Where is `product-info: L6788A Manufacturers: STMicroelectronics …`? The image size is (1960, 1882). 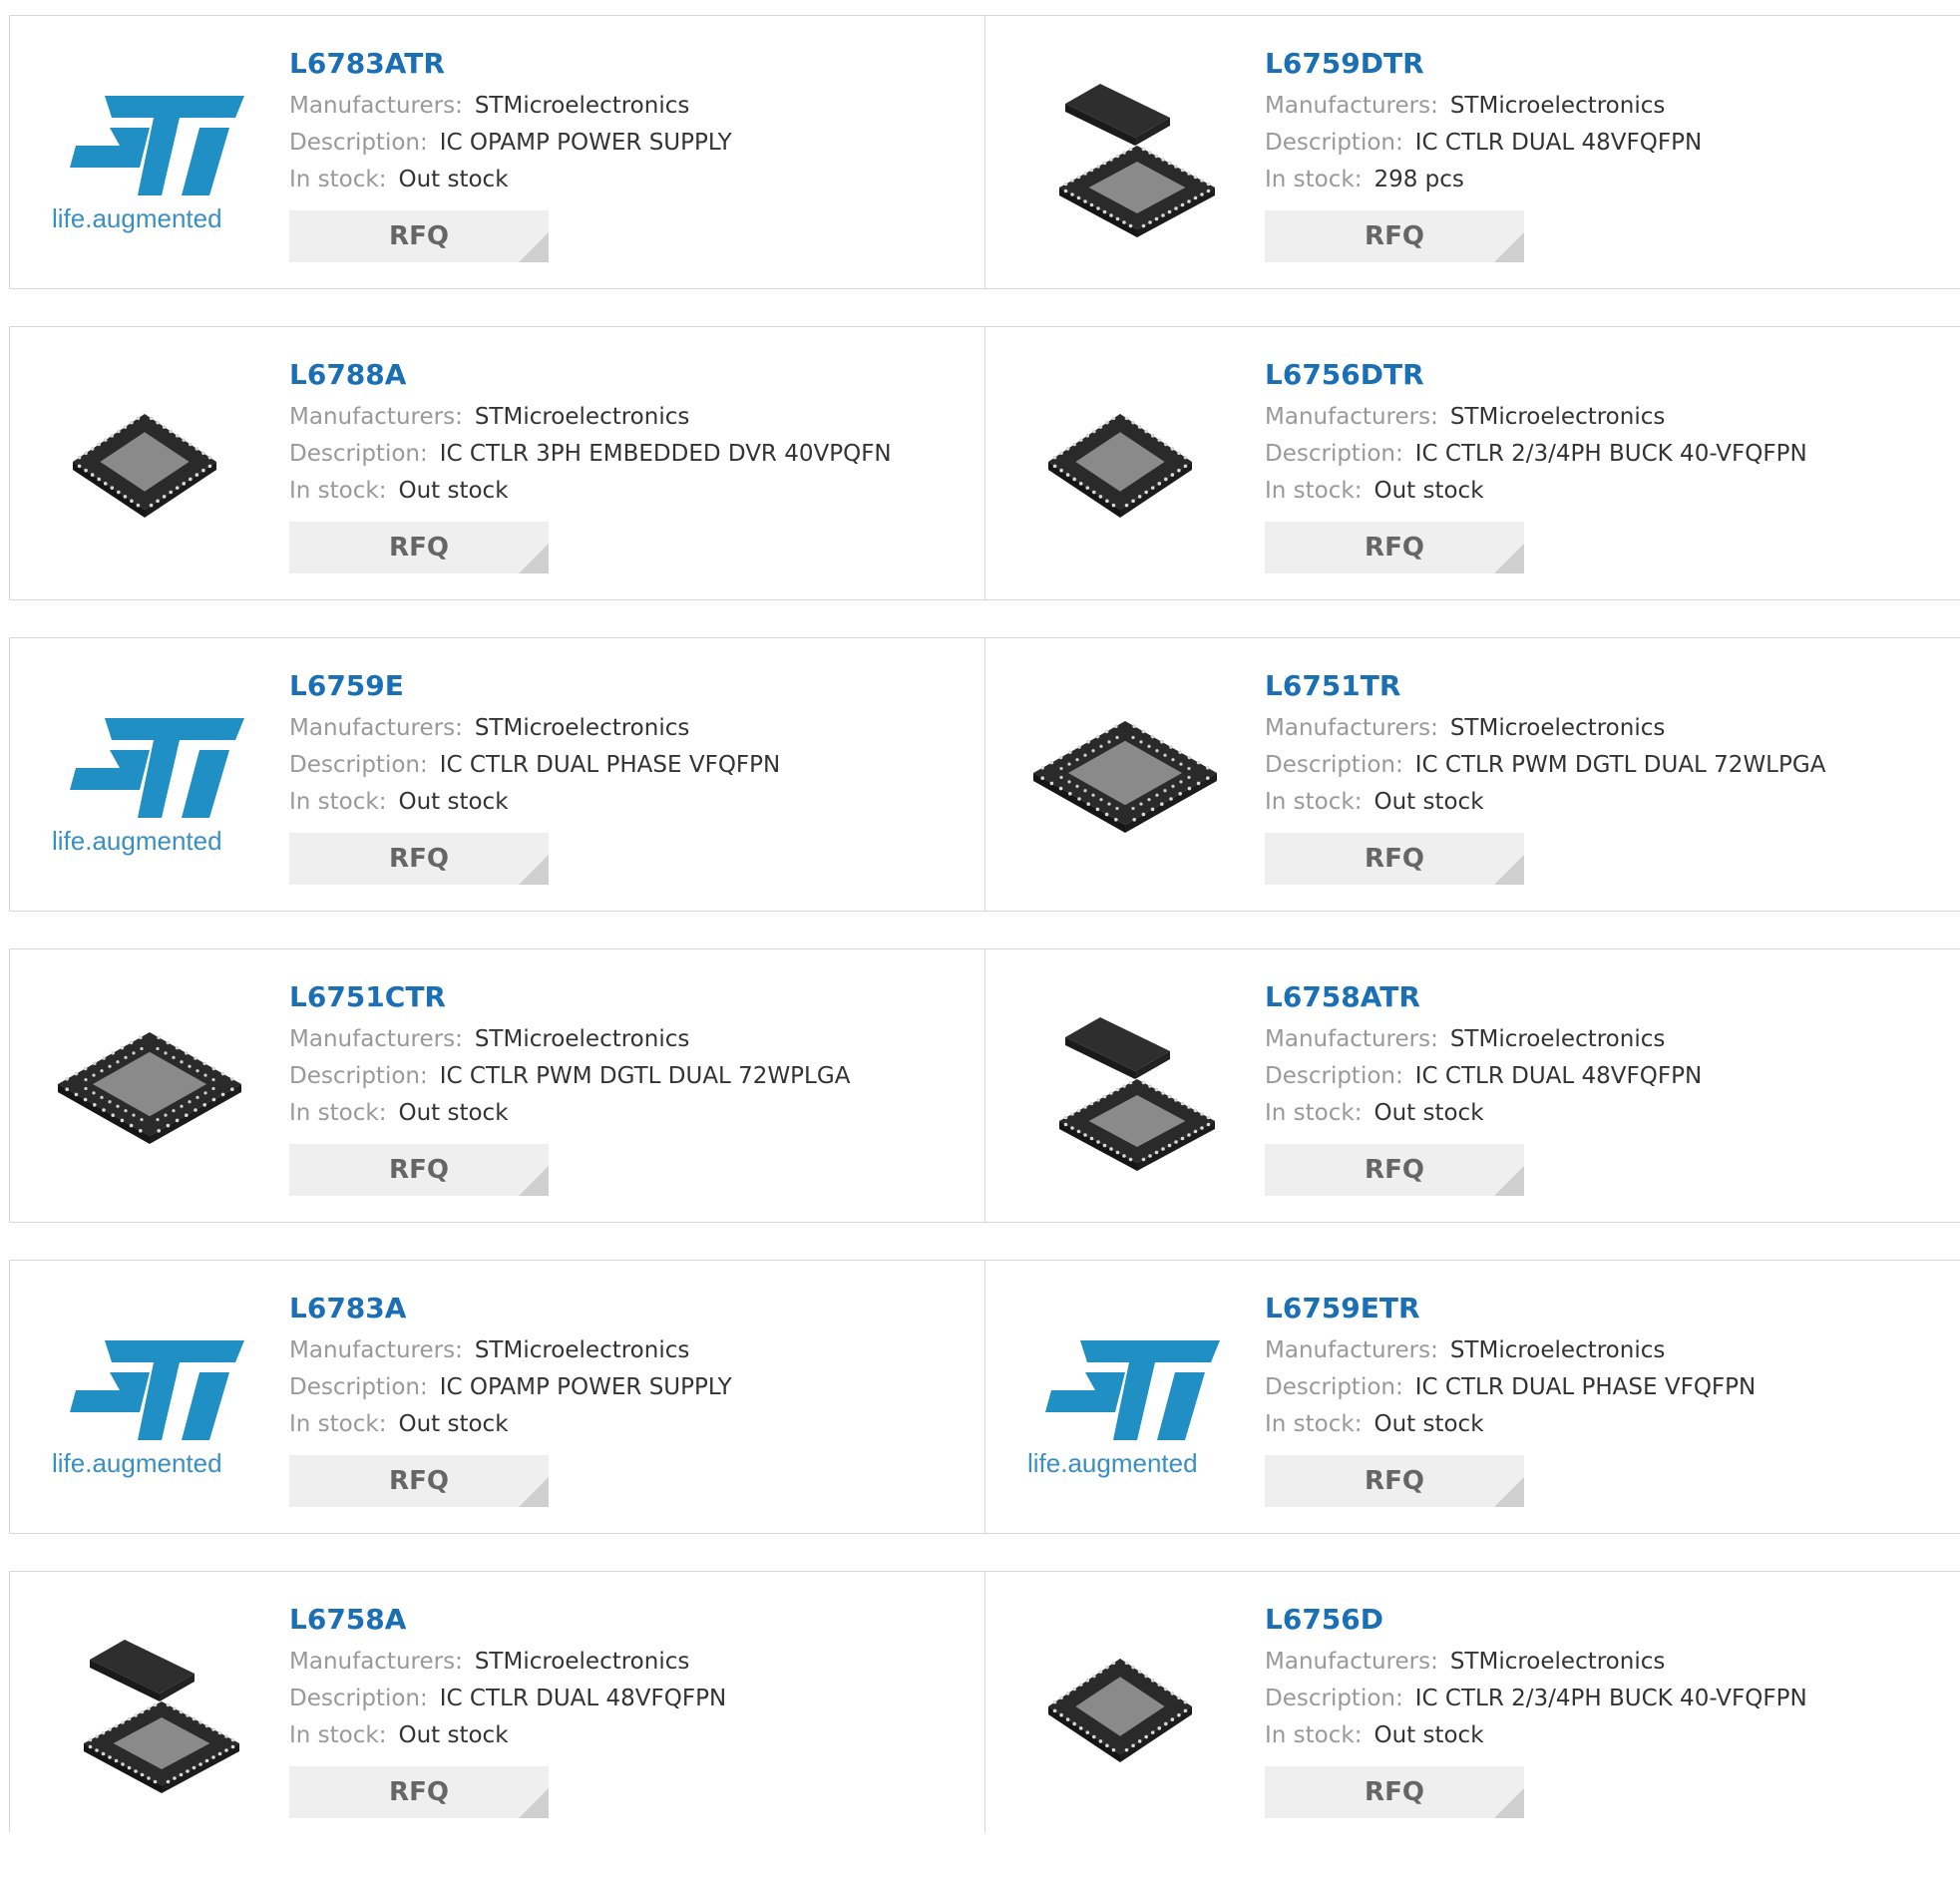 product-info: L6788A Manufacturers: STMicroelectronics … is located at coordinates (632, 465).